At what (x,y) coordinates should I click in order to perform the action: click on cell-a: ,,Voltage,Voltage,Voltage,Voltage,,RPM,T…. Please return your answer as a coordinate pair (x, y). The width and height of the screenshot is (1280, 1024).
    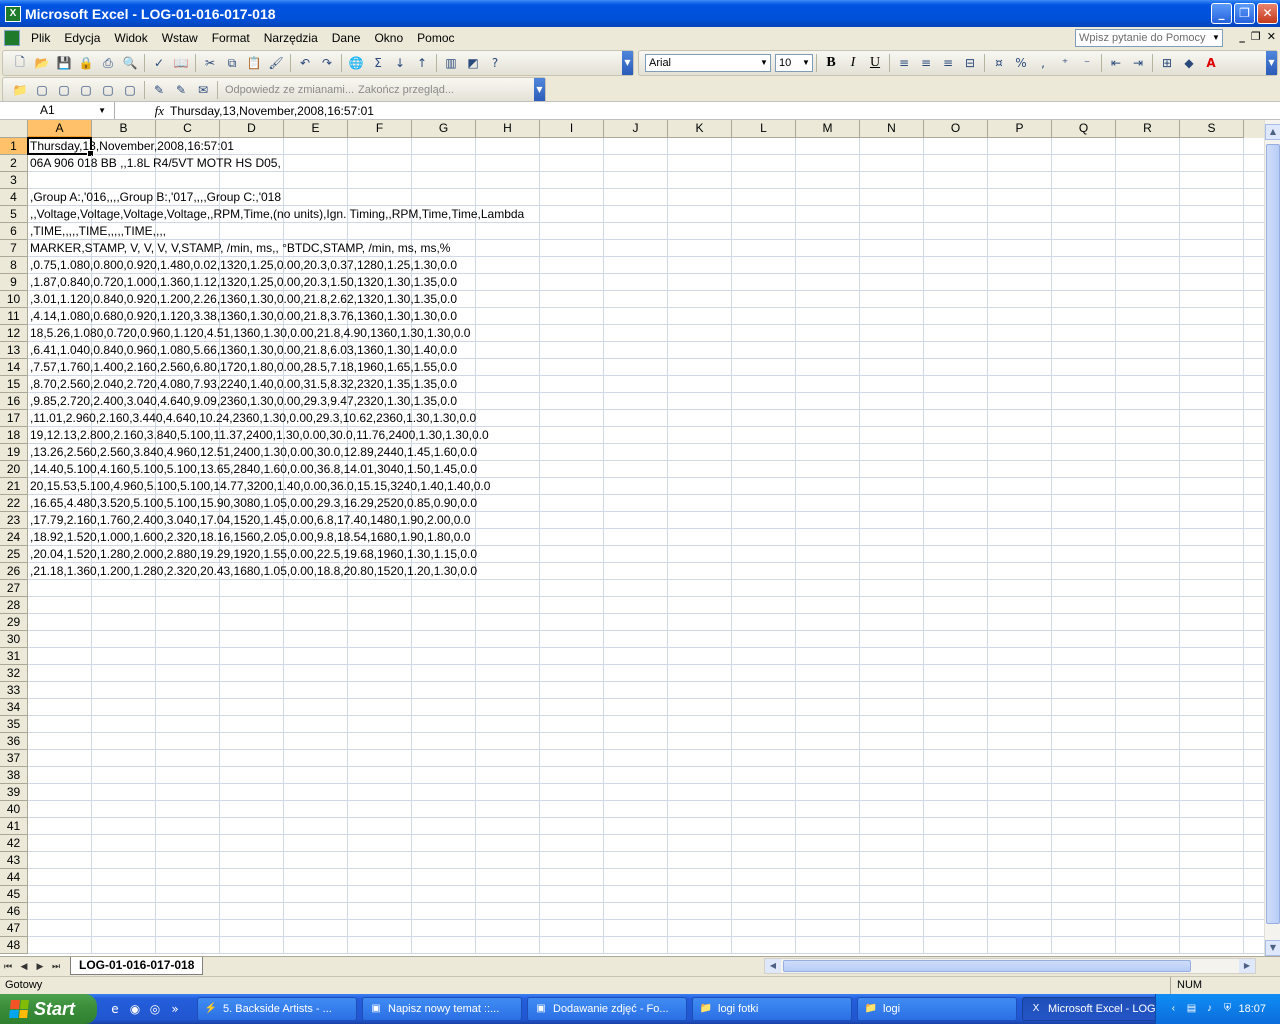
    Looking at the image, I should click on (277, 214).